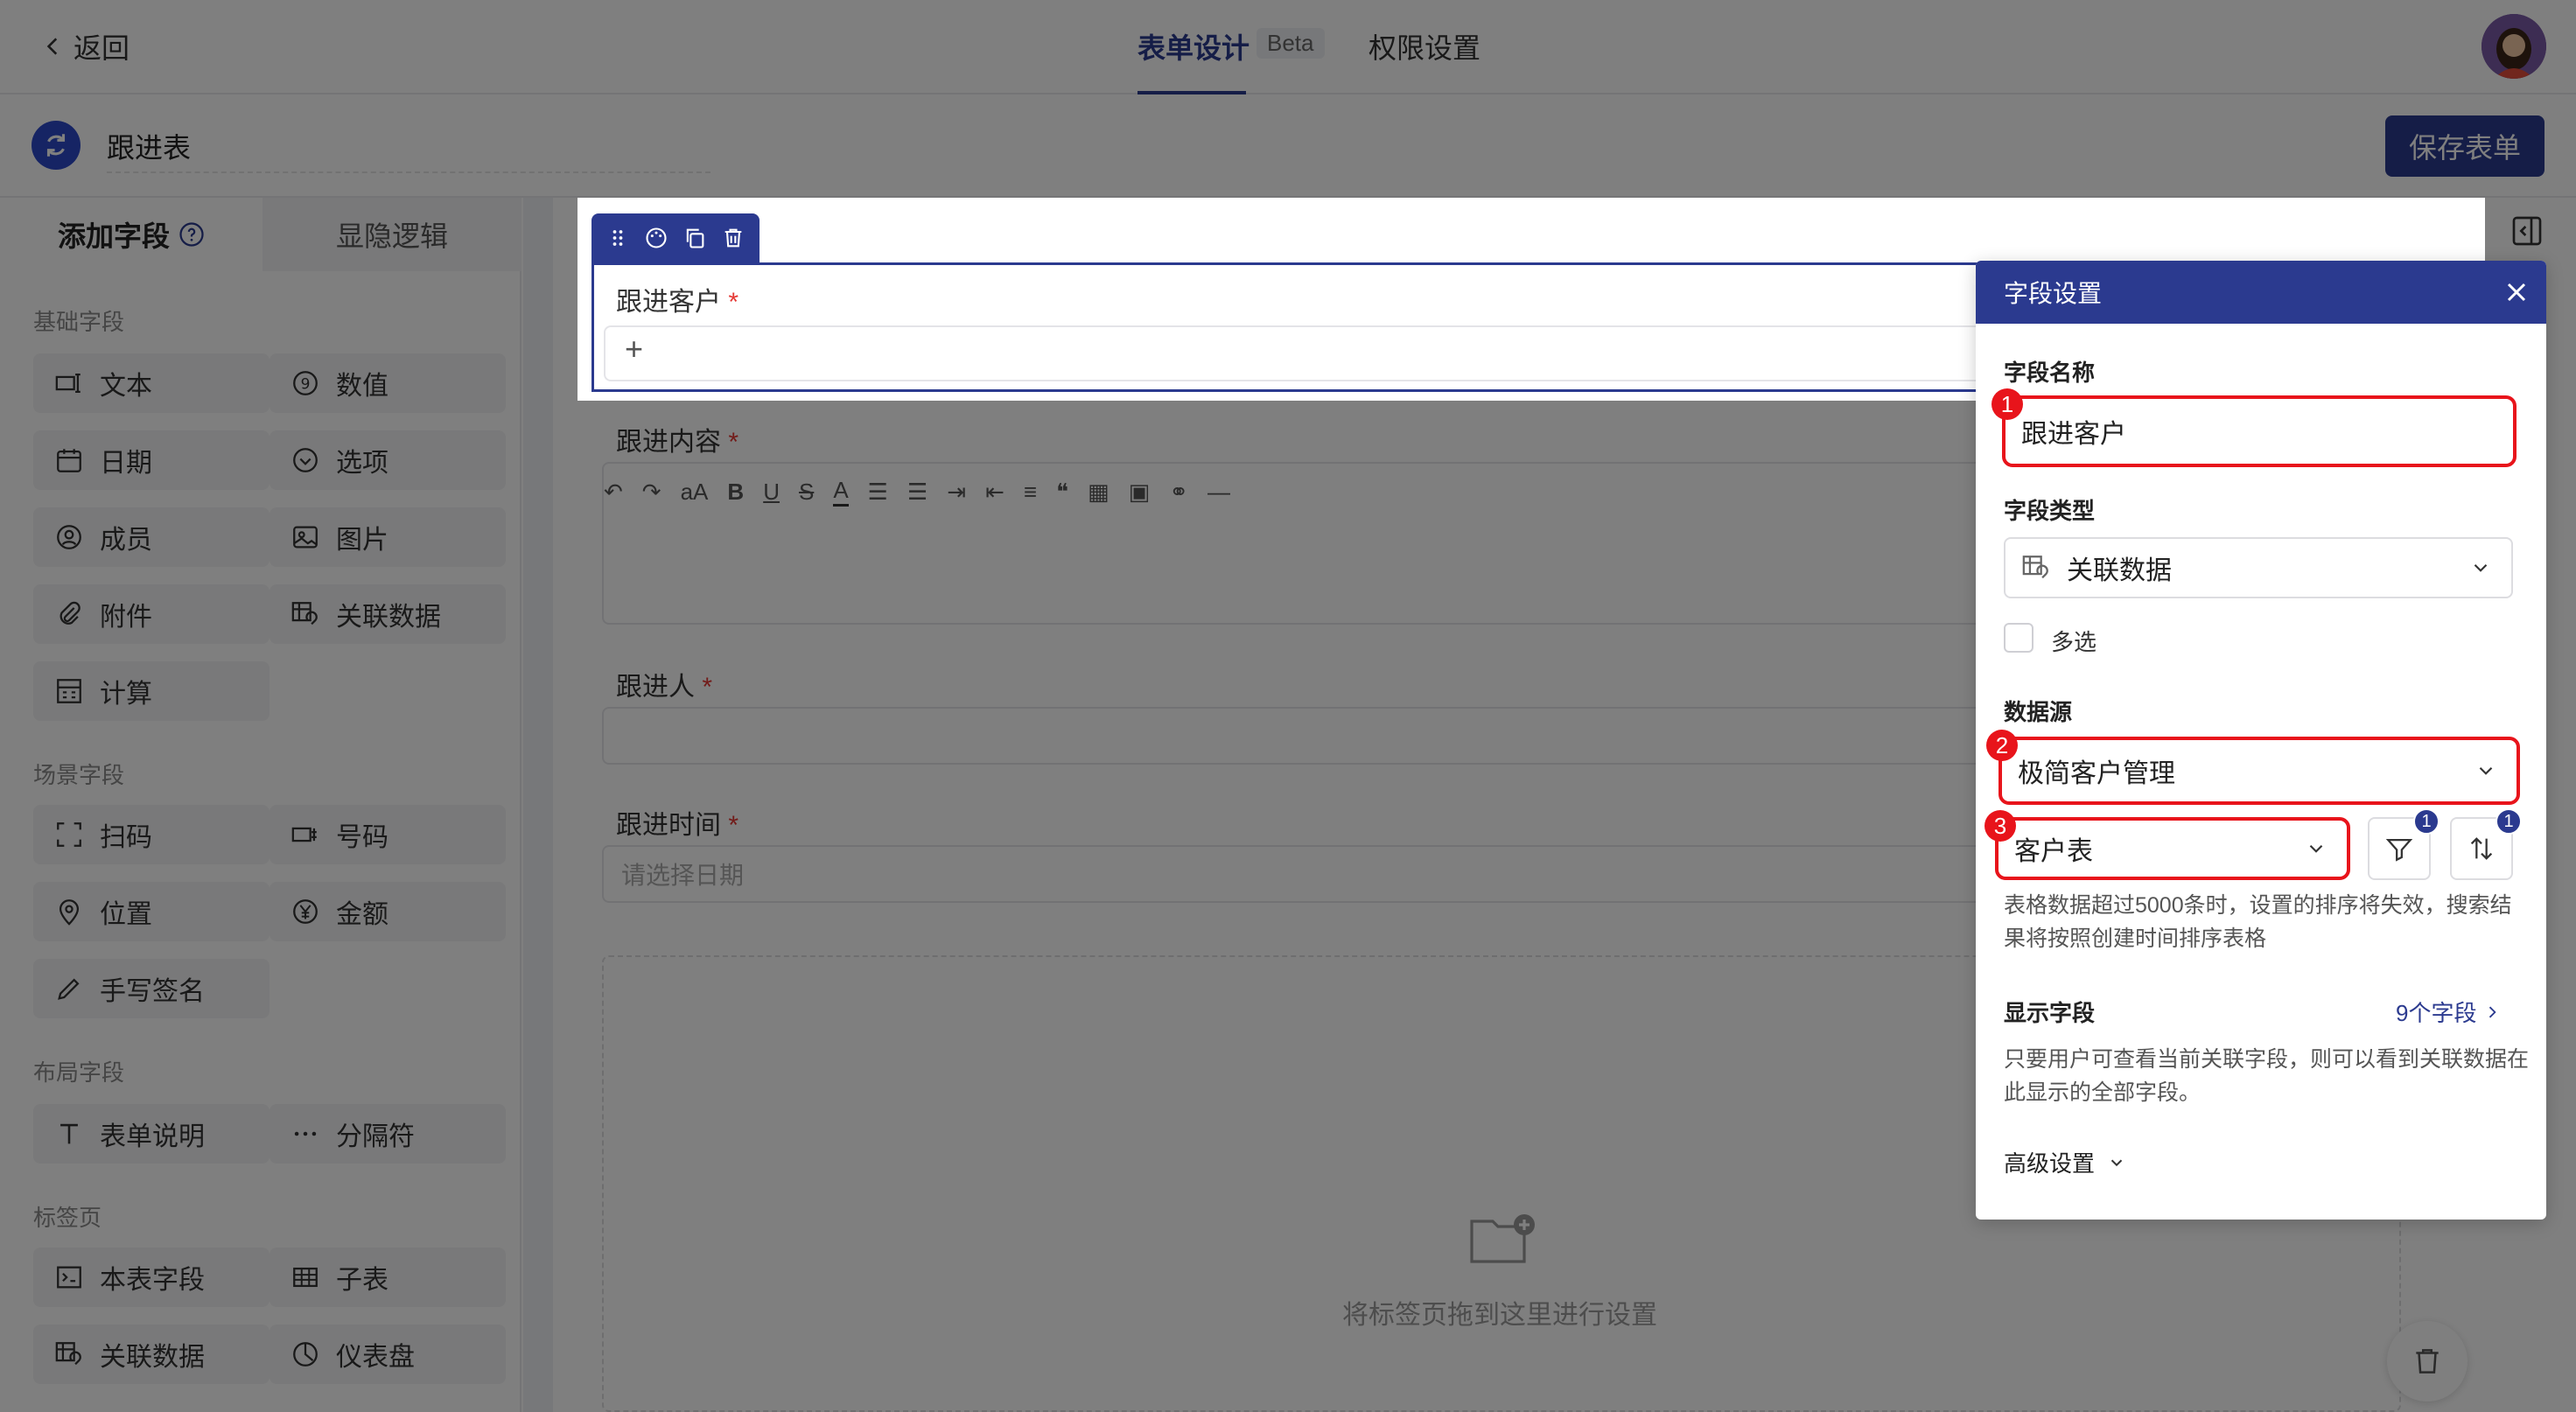  Describe the element at coordinates (2007, 404) in the screenshot. I see `step-badge-1: 1` at that location.